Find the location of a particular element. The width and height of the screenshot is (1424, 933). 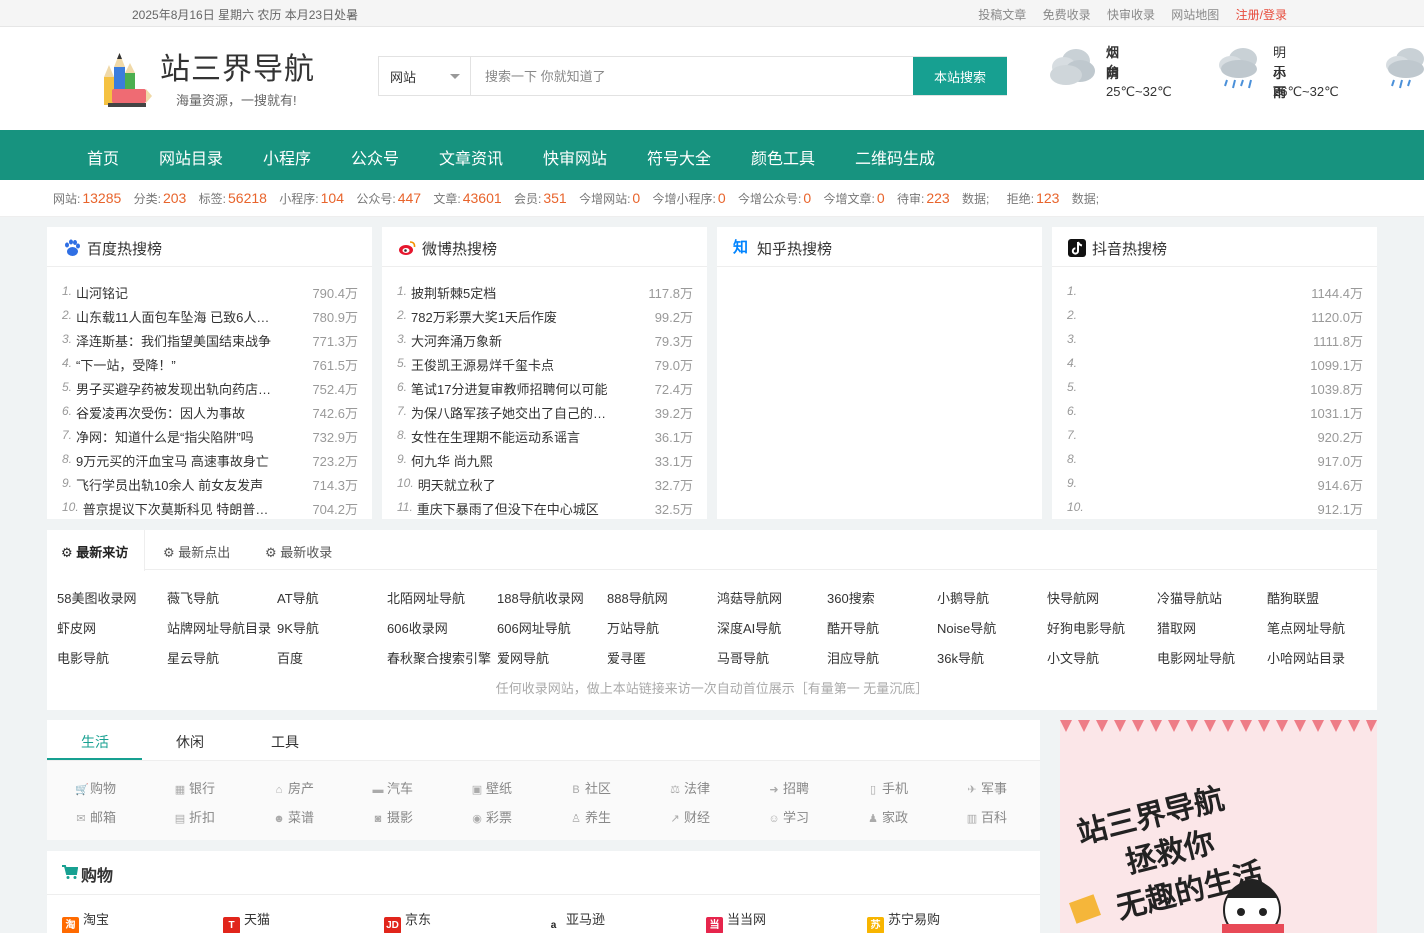

hot-list-item: 9. 914.6万 is located at coordinates (1215, 487).